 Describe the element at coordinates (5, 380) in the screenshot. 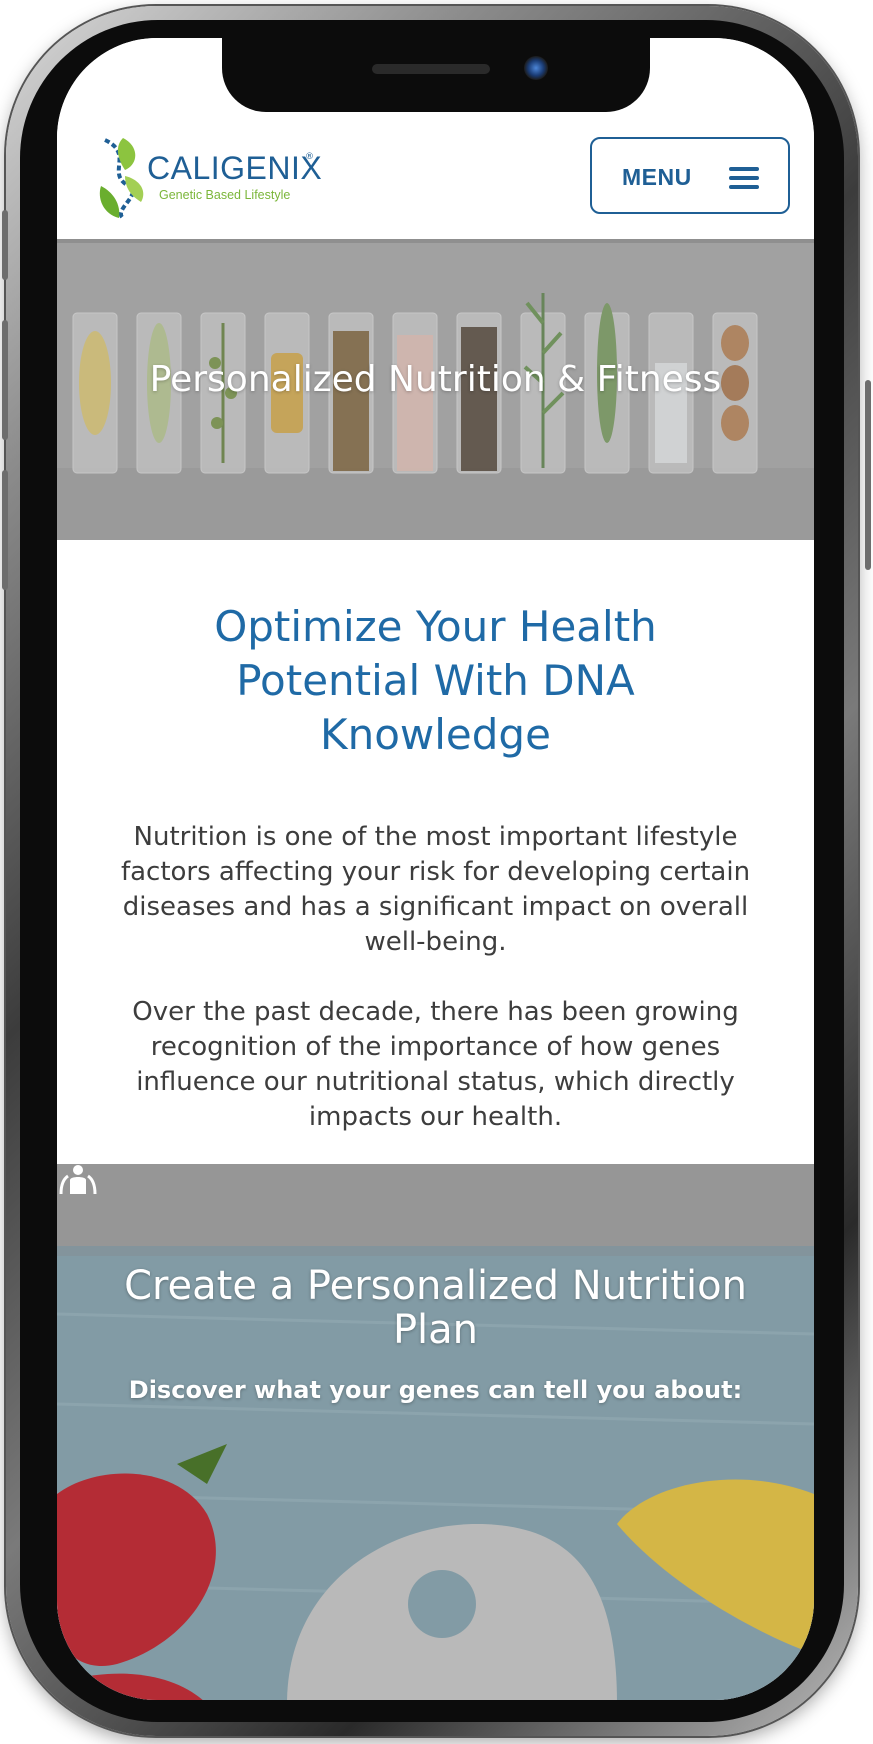

I see `phone-volume-up-button` at that location.